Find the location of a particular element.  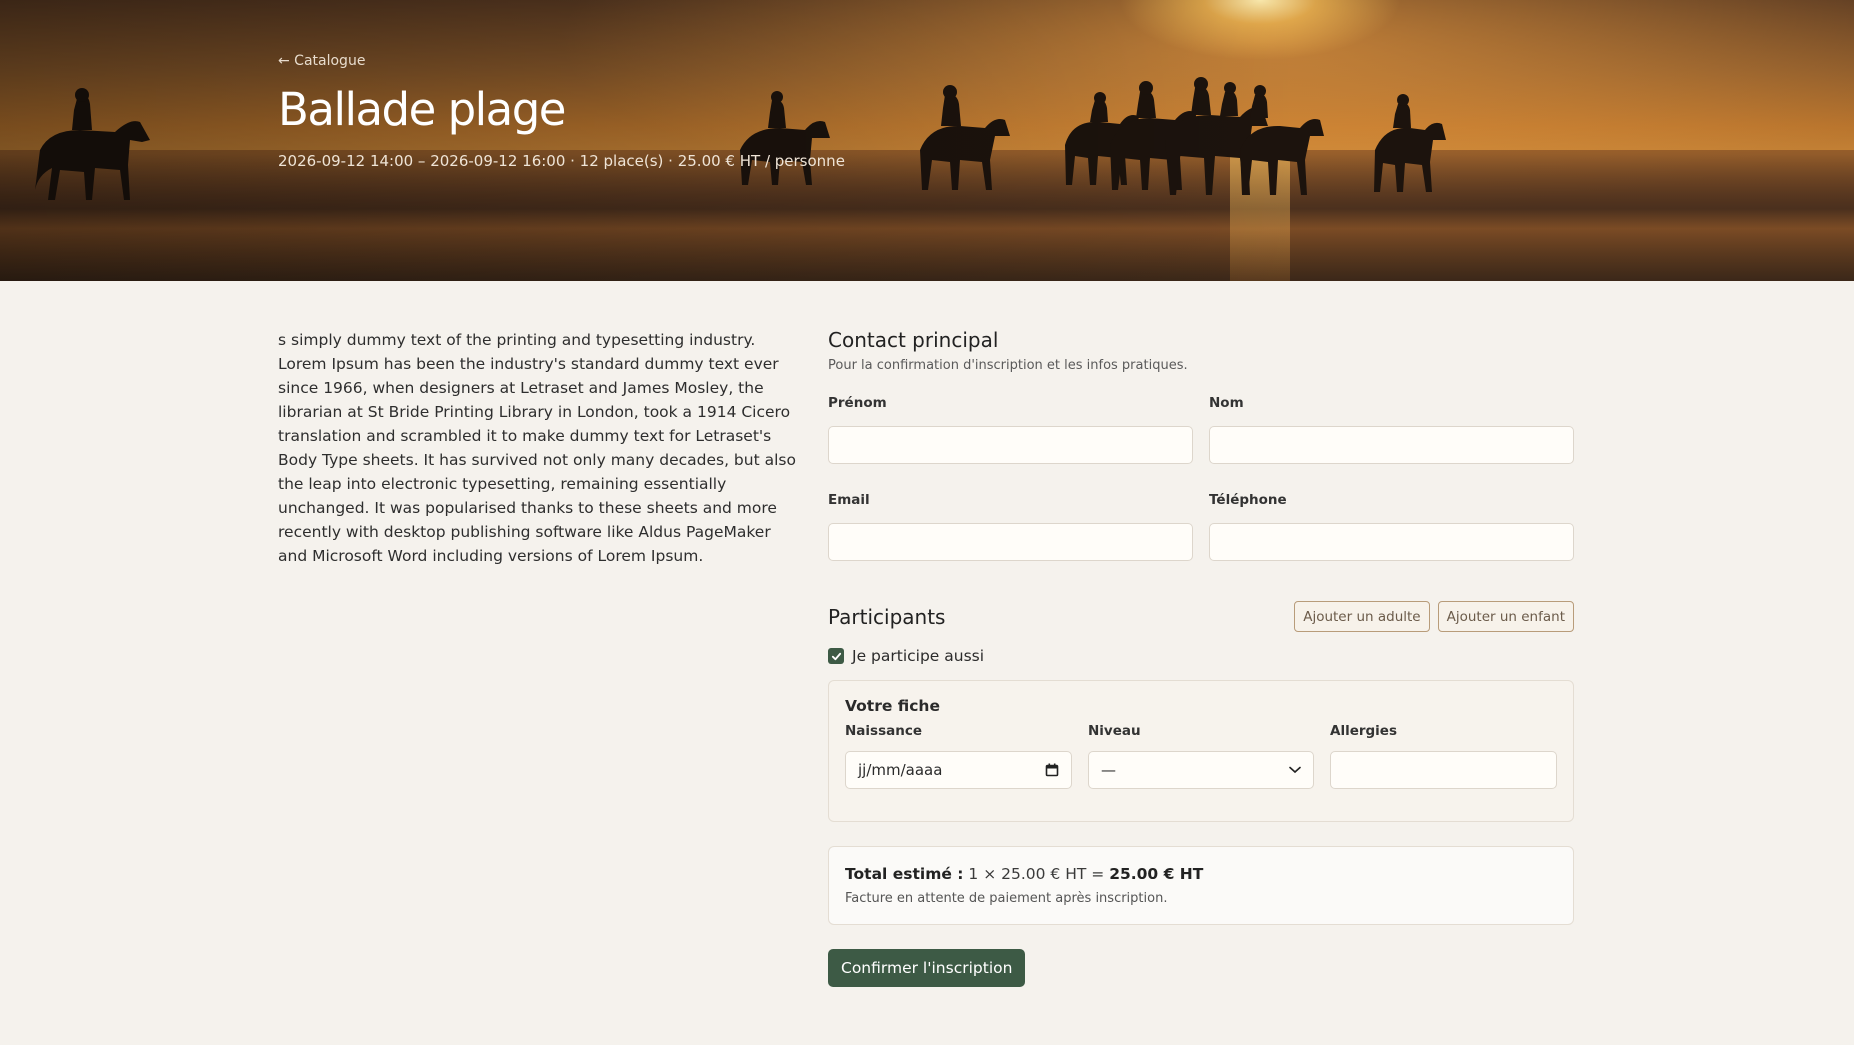

birthdate-placeholder: jj/mm/aaaa is located at coordinates (900, 770).